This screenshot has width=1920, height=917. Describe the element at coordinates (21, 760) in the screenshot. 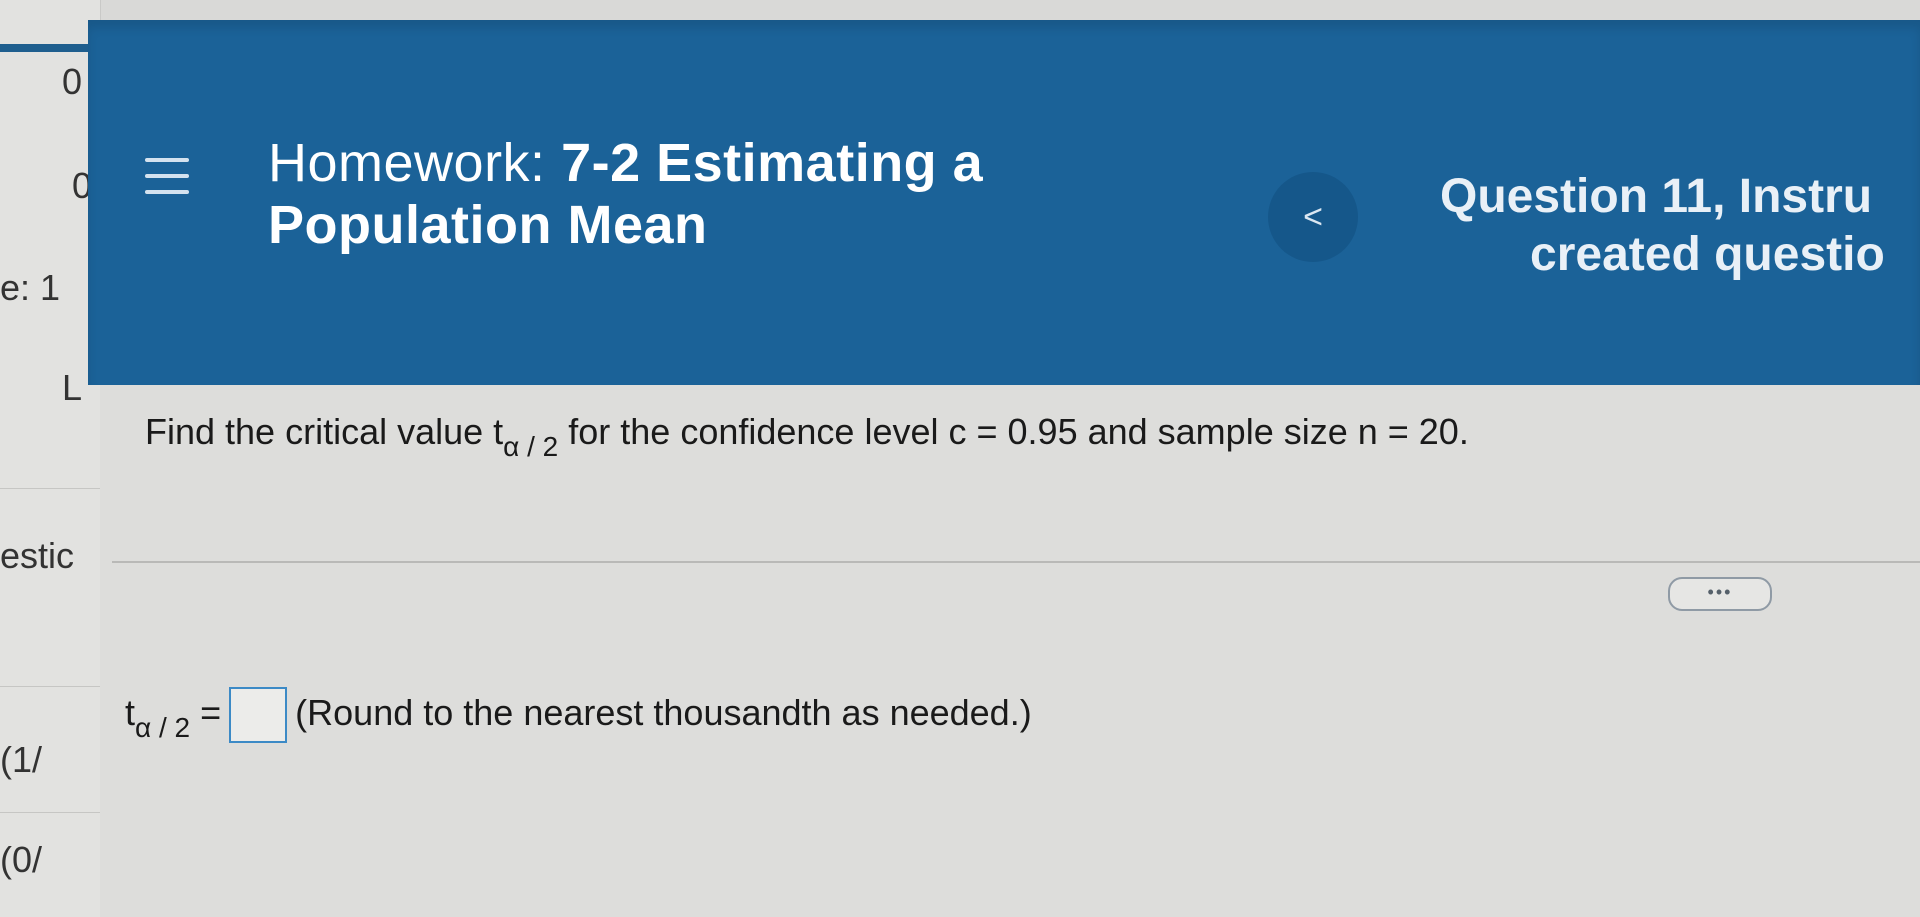

I see `sidebar-item-score: (1/` at that location.